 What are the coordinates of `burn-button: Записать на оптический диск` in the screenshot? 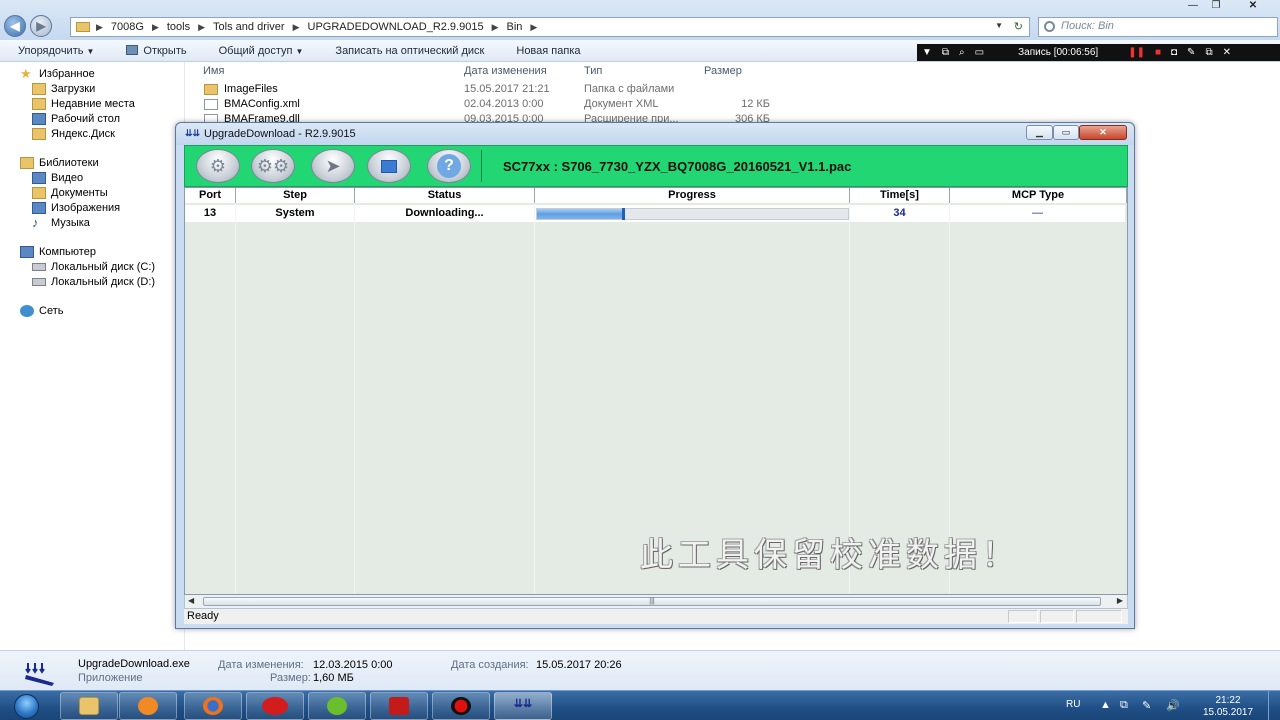 It's located at (407, 51).